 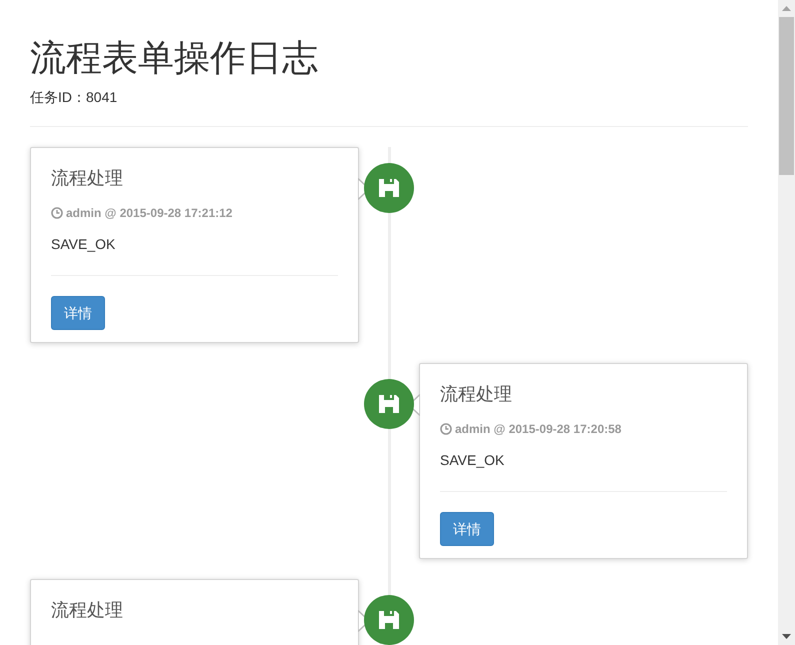 I want to click on task-id: 任务ID：8041, so click(x=74, y=98).